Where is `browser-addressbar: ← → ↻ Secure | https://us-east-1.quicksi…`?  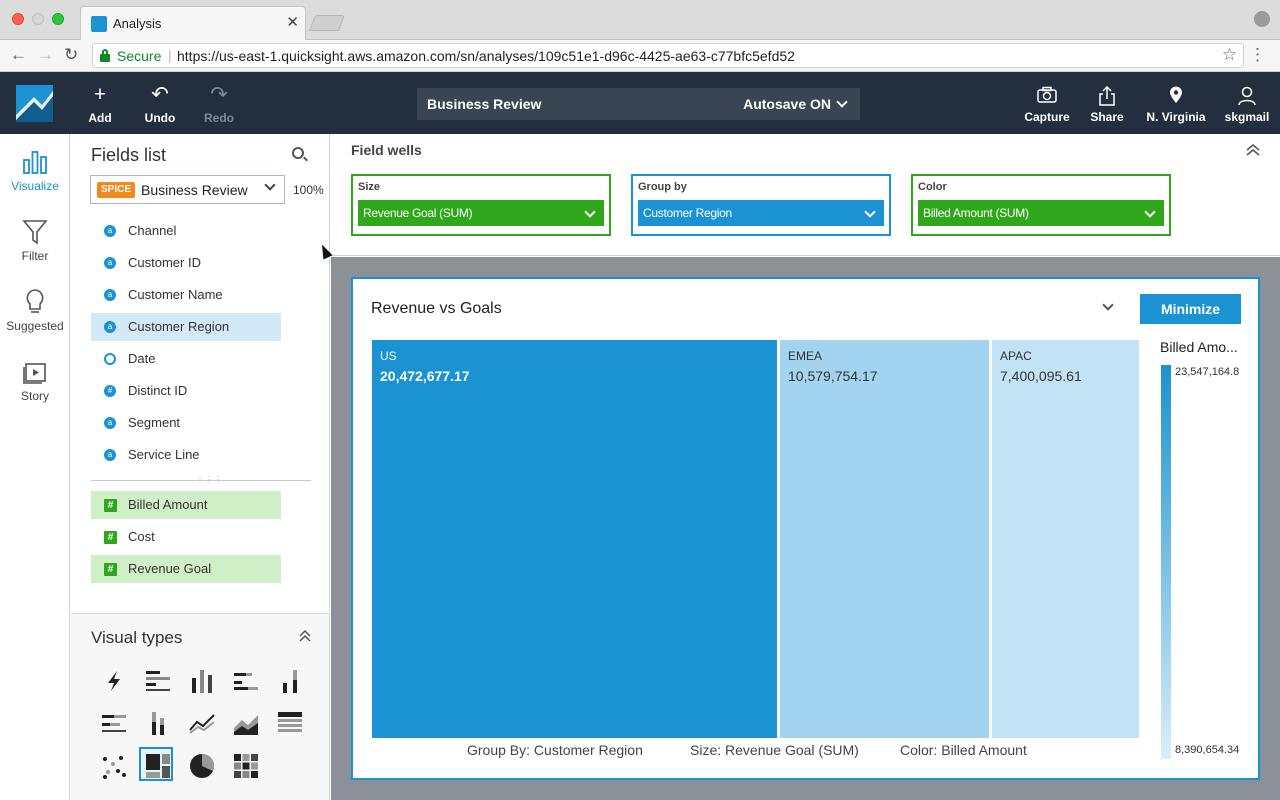 browser-addressbar: ← → ↻ Secure | https://us-east-1.quicksi… is located at coordinates (640, 56).